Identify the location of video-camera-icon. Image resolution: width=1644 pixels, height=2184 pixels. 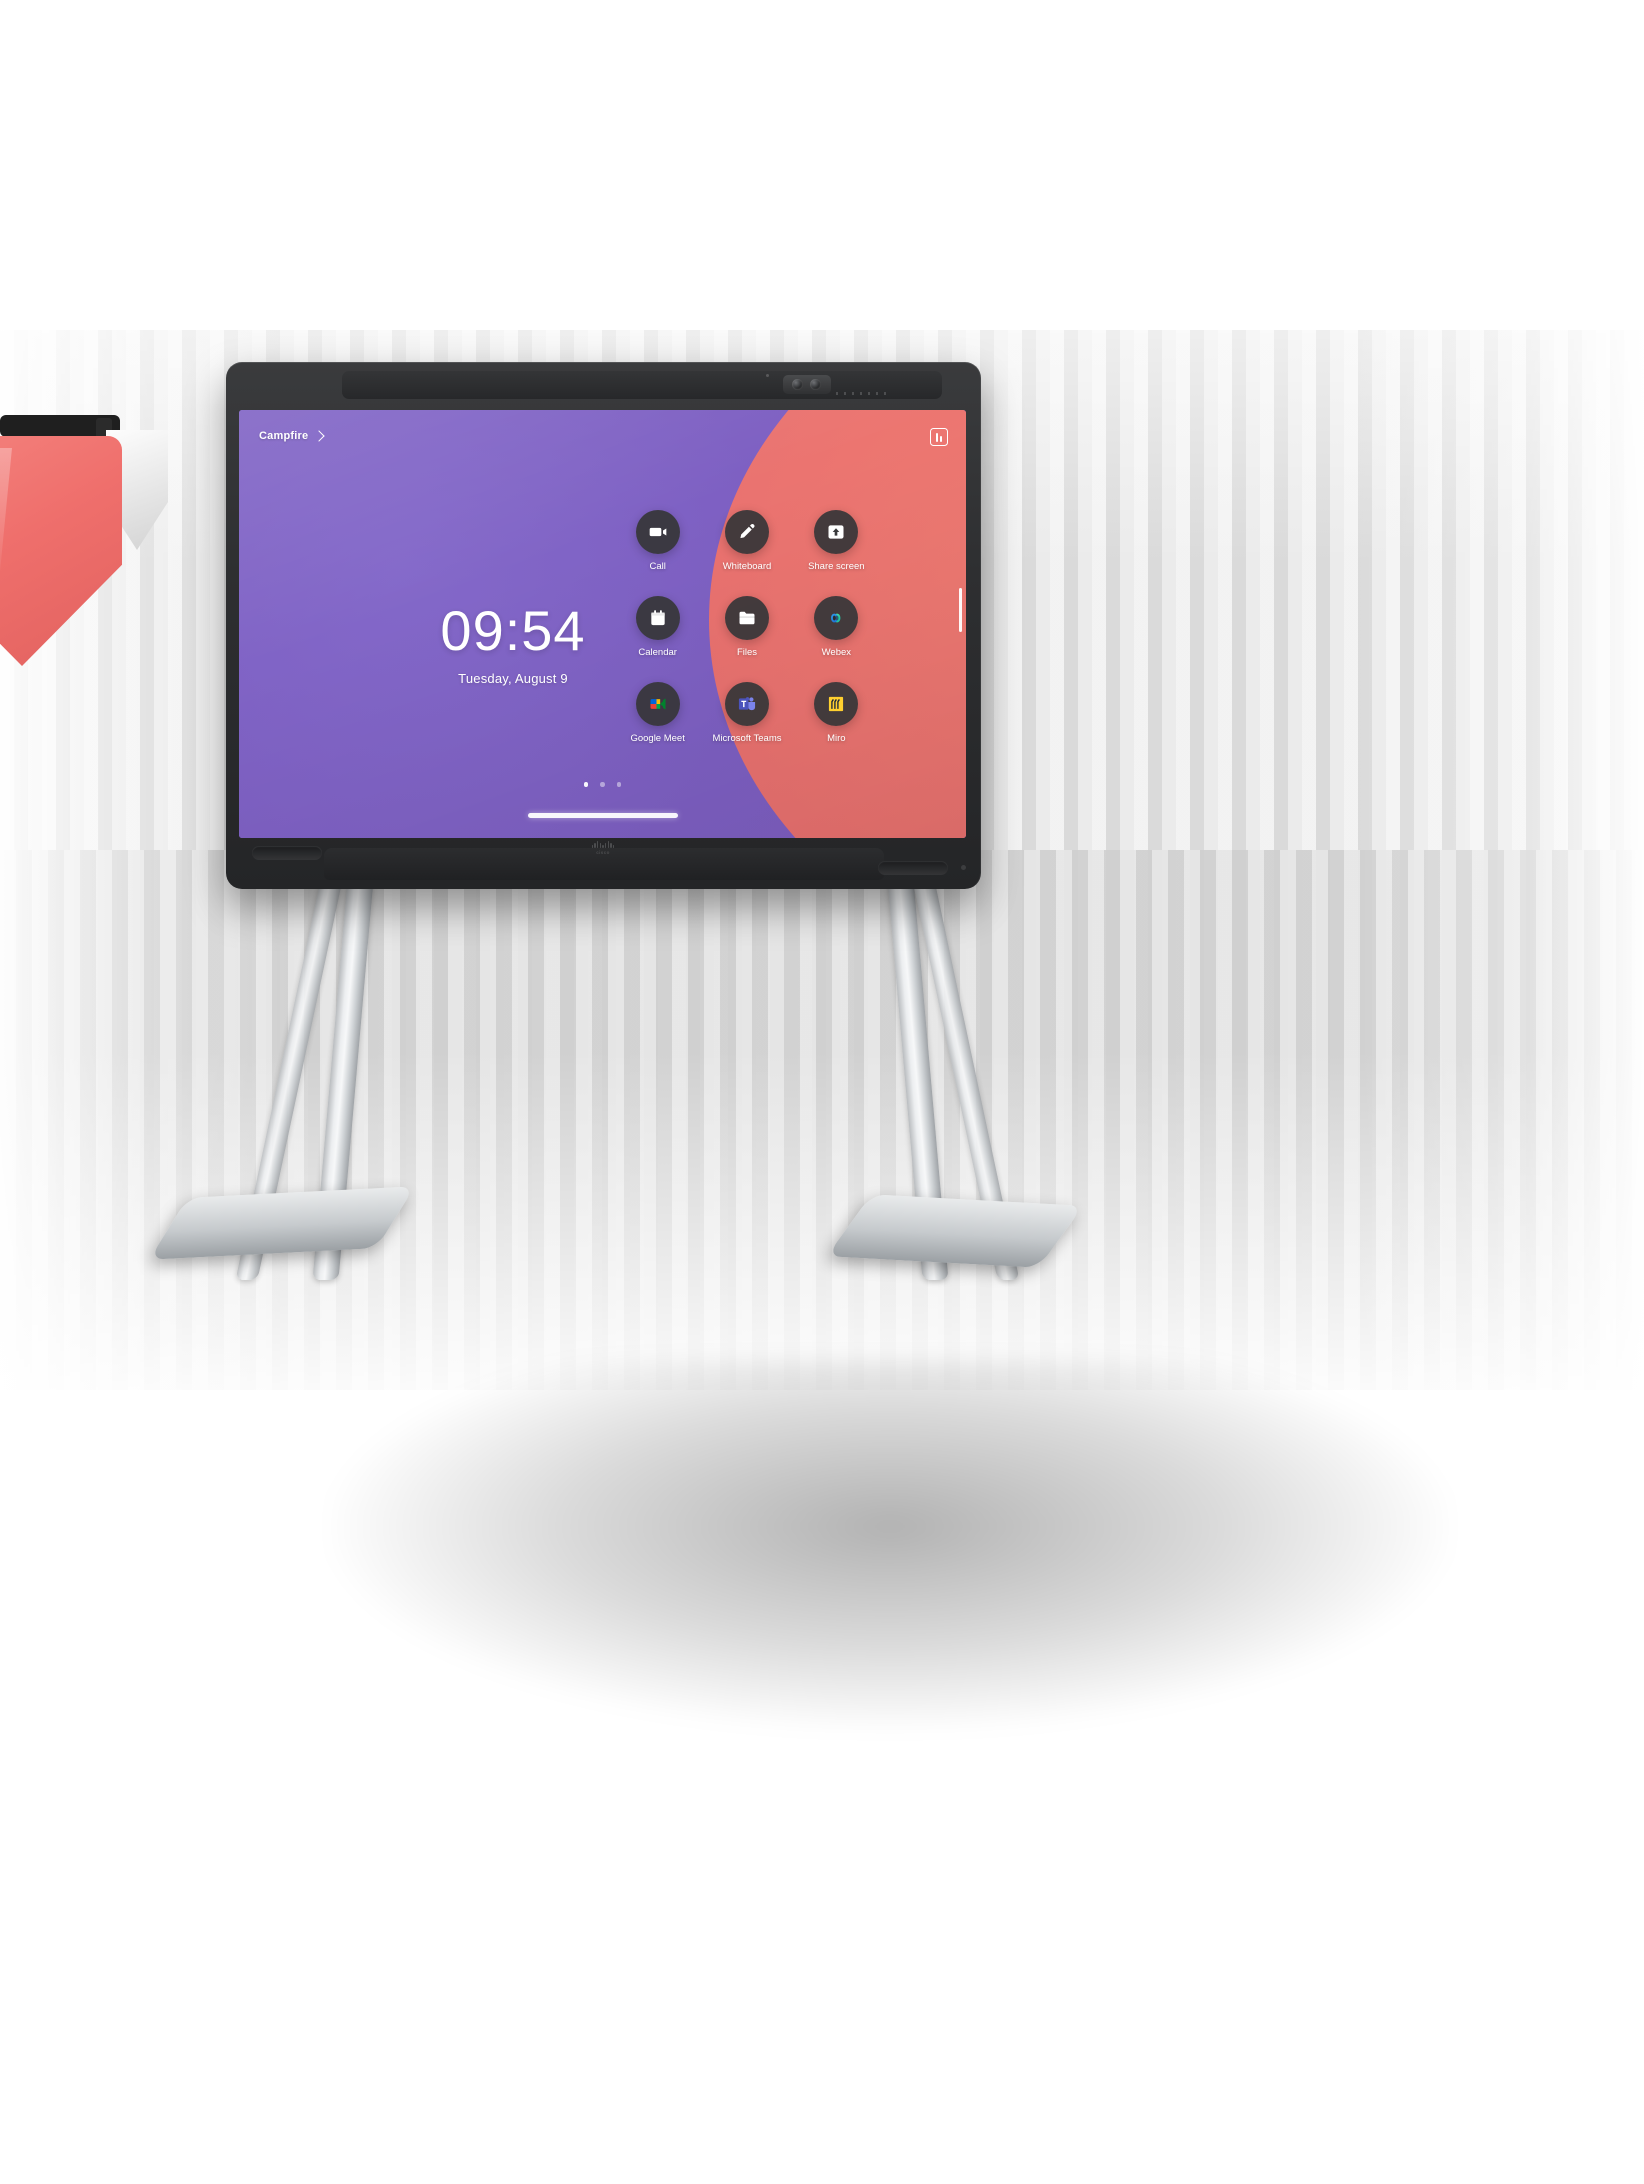
(657, 532).